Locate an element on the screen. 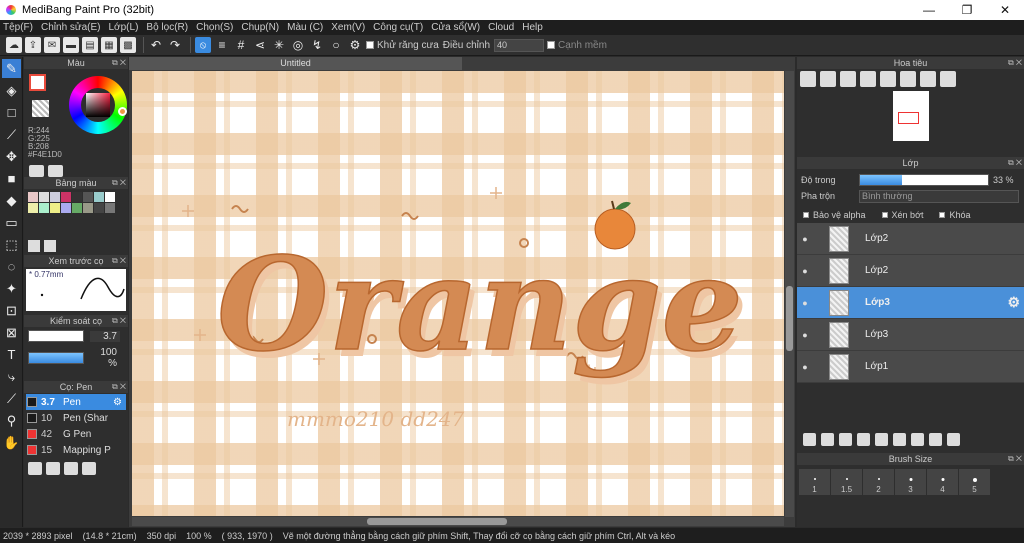 The width and height of the screenshot is (1024, 543). eraser-tool-icon: ◈ is located at coordinates (11, 90).